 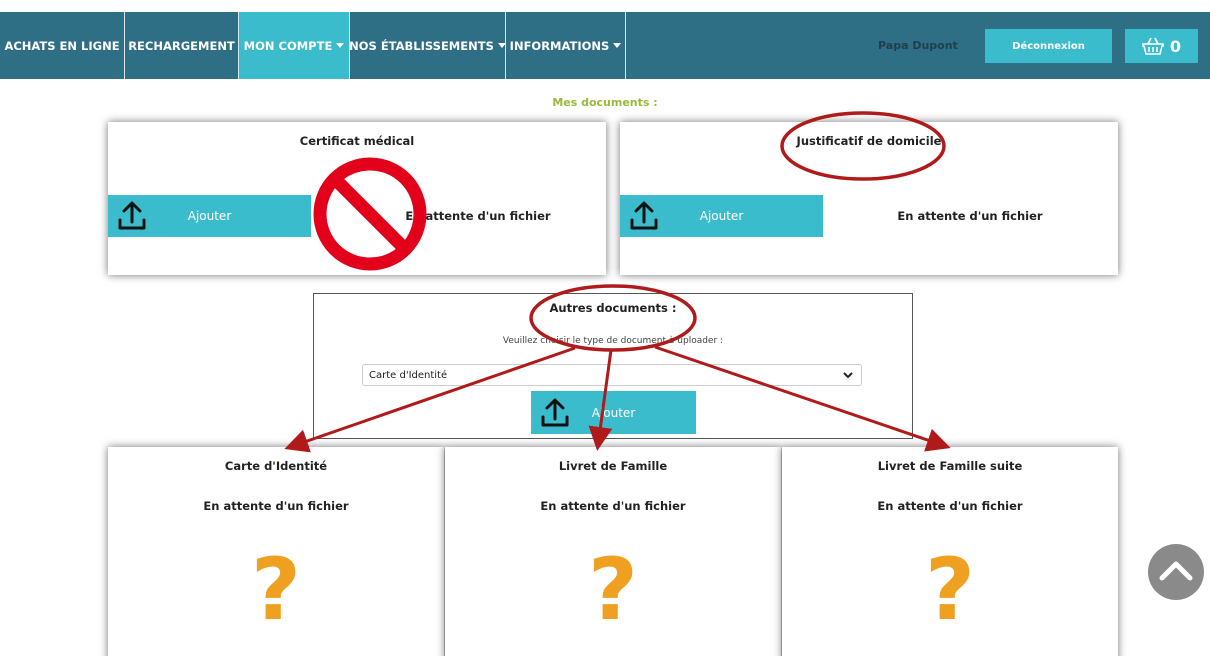 I want to click on card-title: Justificatif de domicile, so click(x=869, y=141).